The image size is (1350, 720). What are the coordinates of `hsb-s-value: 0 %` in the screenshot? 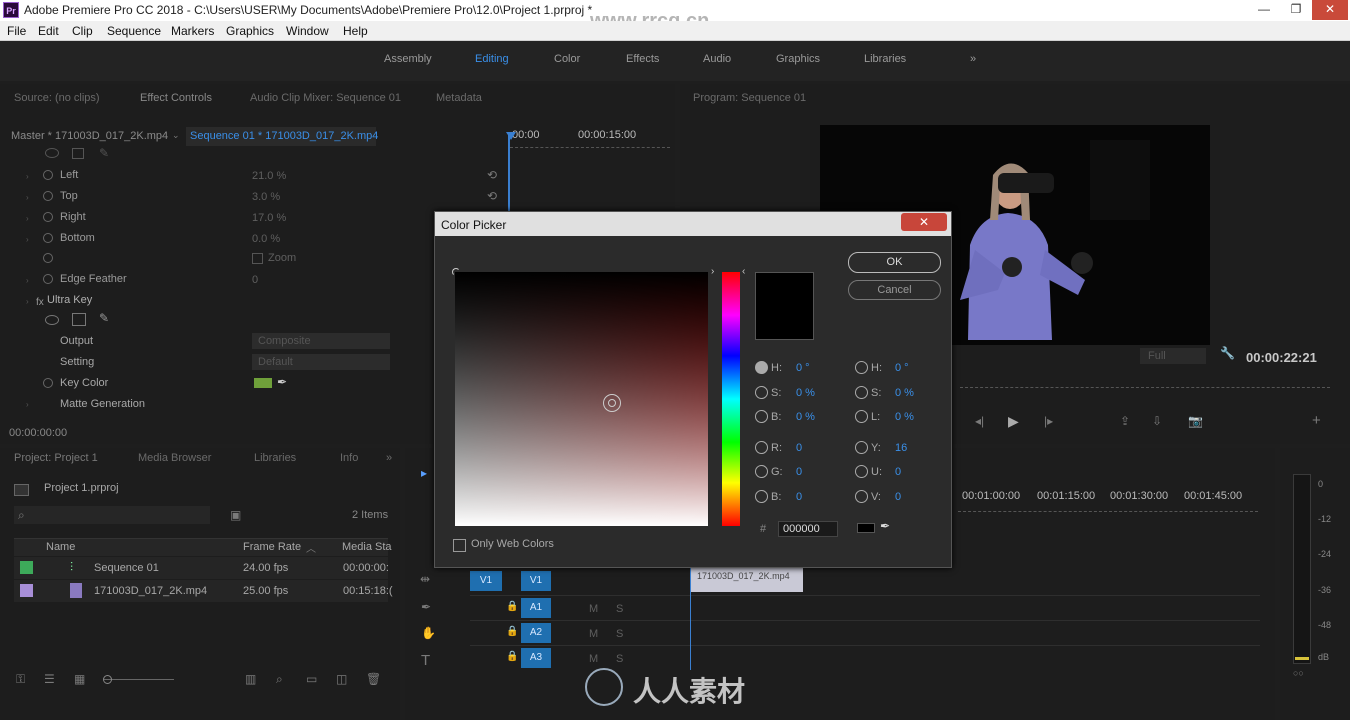 It's located at (805, 393).